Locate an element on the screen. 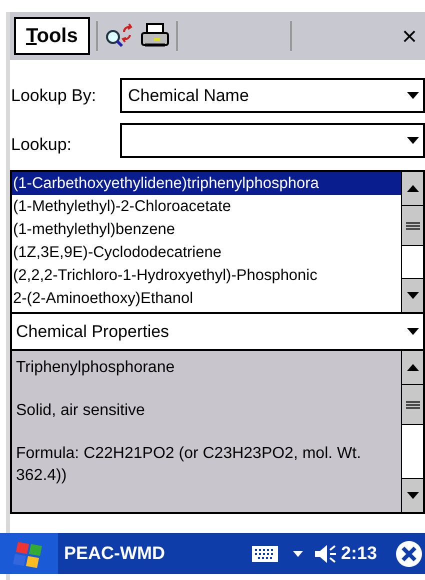 The height and width of the screenshot is (580, 425). chemical-list-item: (1-Carbethoxyethylidene)triphenylphosphora is located at coordinates (206, 183).